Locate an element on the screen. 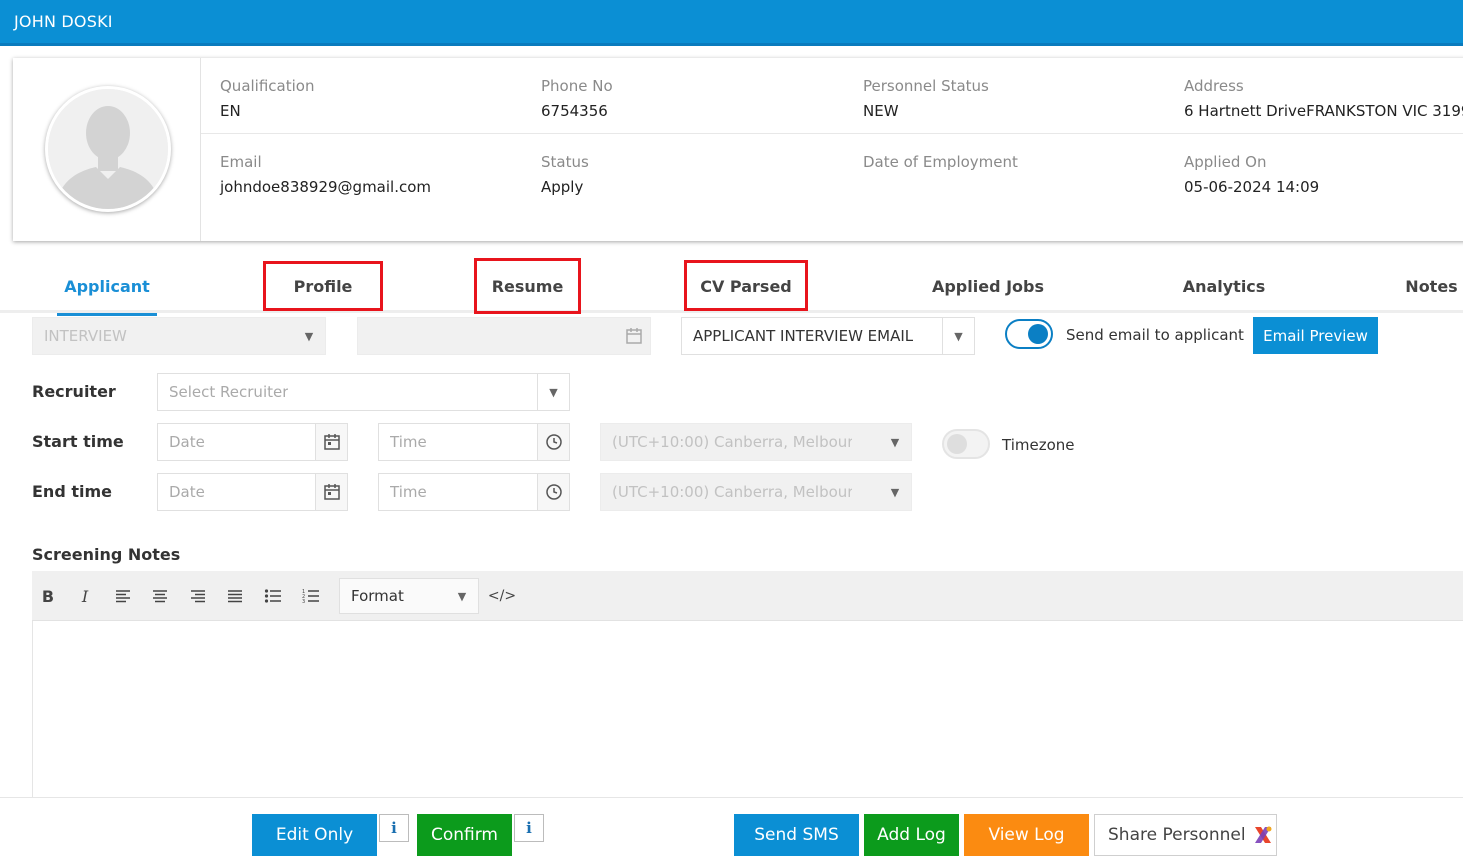 This screenshot has width=1463, height=864. timezone-toggle is located at coordinates (966, 444).